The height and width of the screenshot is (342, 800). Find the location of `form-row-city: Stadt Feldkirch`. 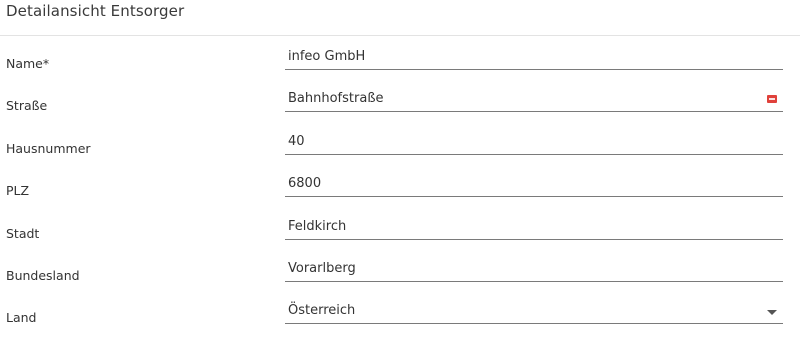

form-row-city: Stadt Feldkirch is located at coordinates (400, 227).